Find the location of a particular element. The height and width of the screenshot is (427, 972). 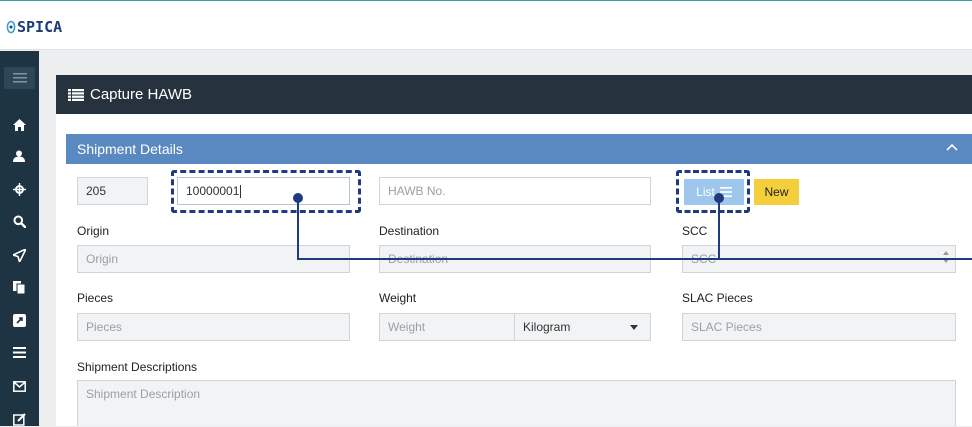

send-icon is located at coordinates (19, 255).